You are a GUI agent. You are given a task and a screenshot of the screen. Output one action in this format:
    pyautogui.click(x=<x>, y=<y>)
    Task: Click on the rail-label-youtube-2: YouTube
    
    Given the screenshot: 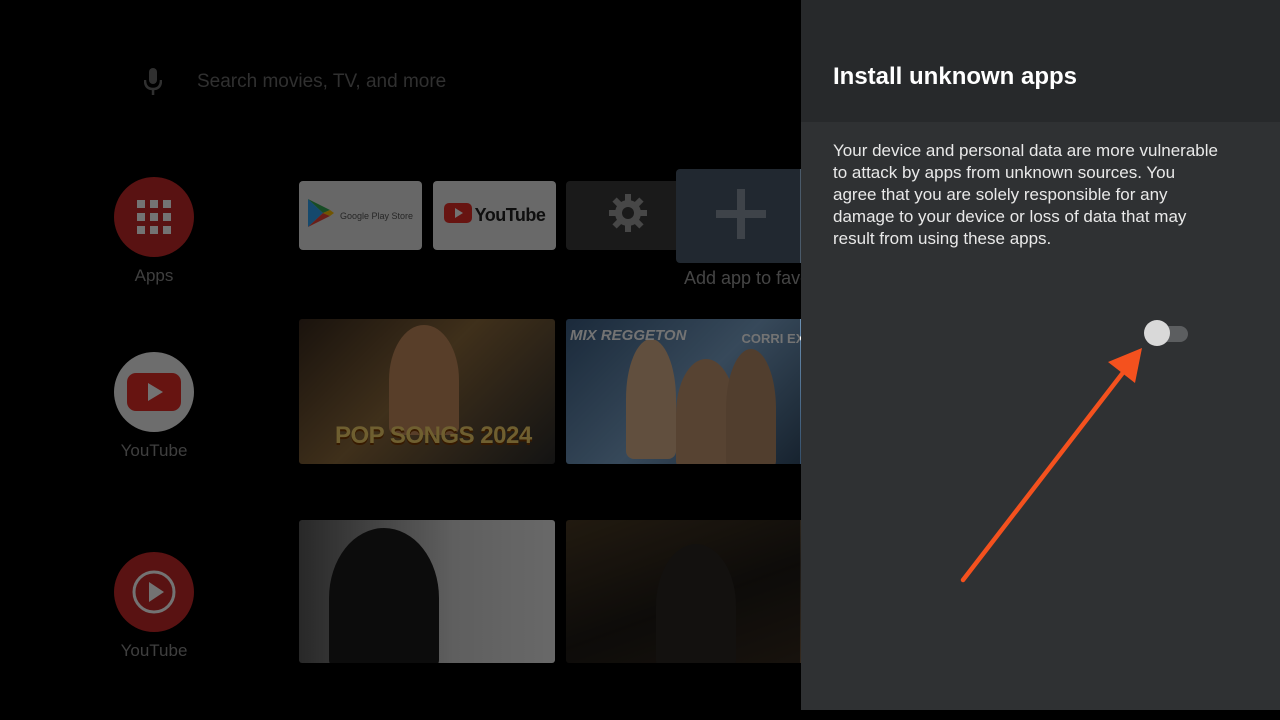 What is the action you would take?
    pyautogui.click(x=154, y=650)
    